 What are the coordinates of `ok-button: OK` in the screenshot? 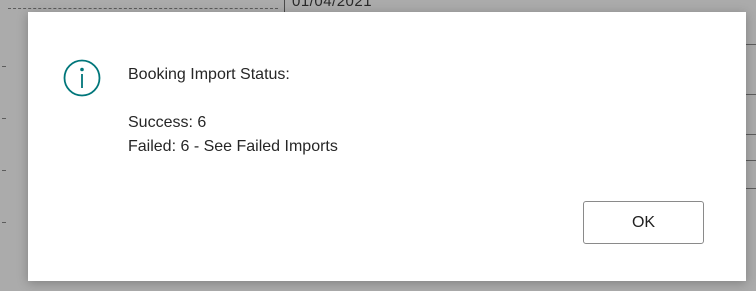 It's located at (643, 222).